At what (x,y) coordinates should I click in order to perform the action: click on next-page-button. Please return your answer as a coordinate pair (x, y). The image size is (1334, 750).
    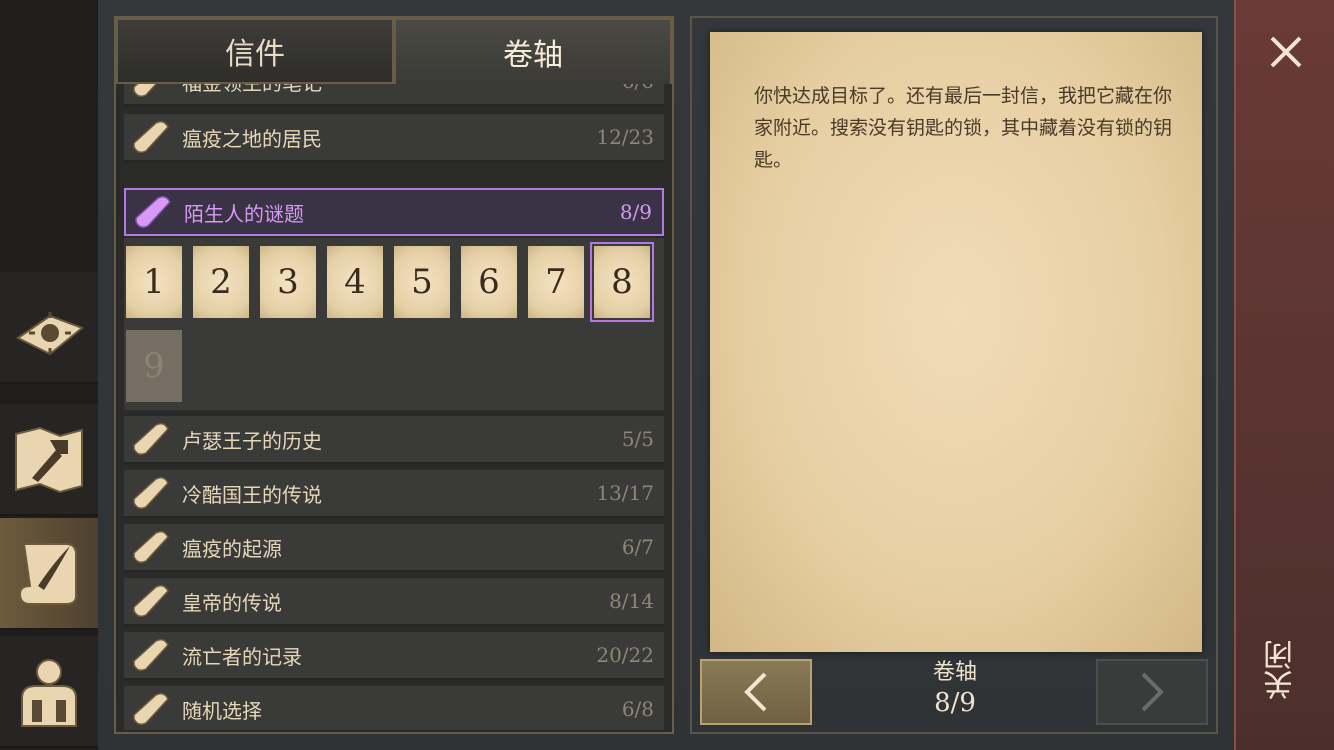
    Looking at the image, I should click on (1152, 692).